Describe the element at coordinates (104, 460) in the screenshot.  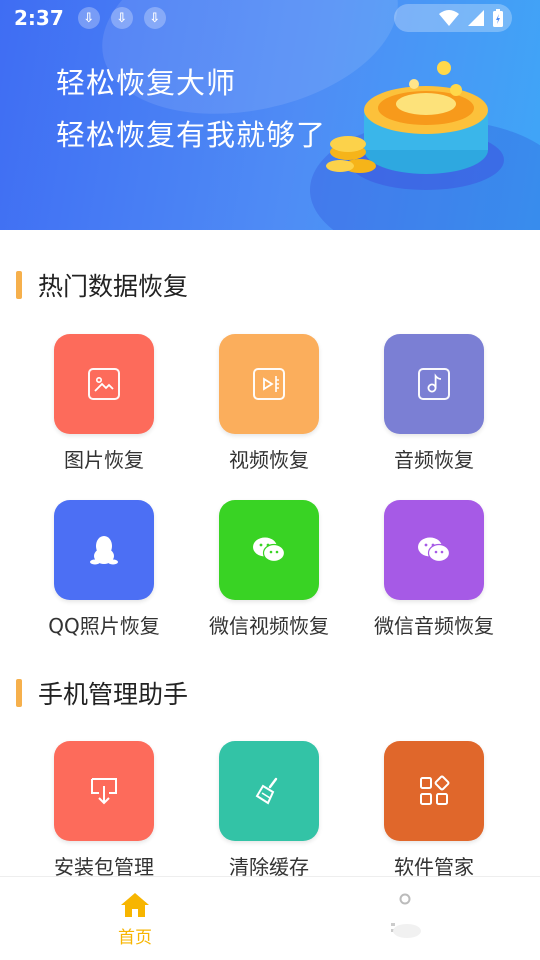
I see `tile-label: 图片恢复` at that location.